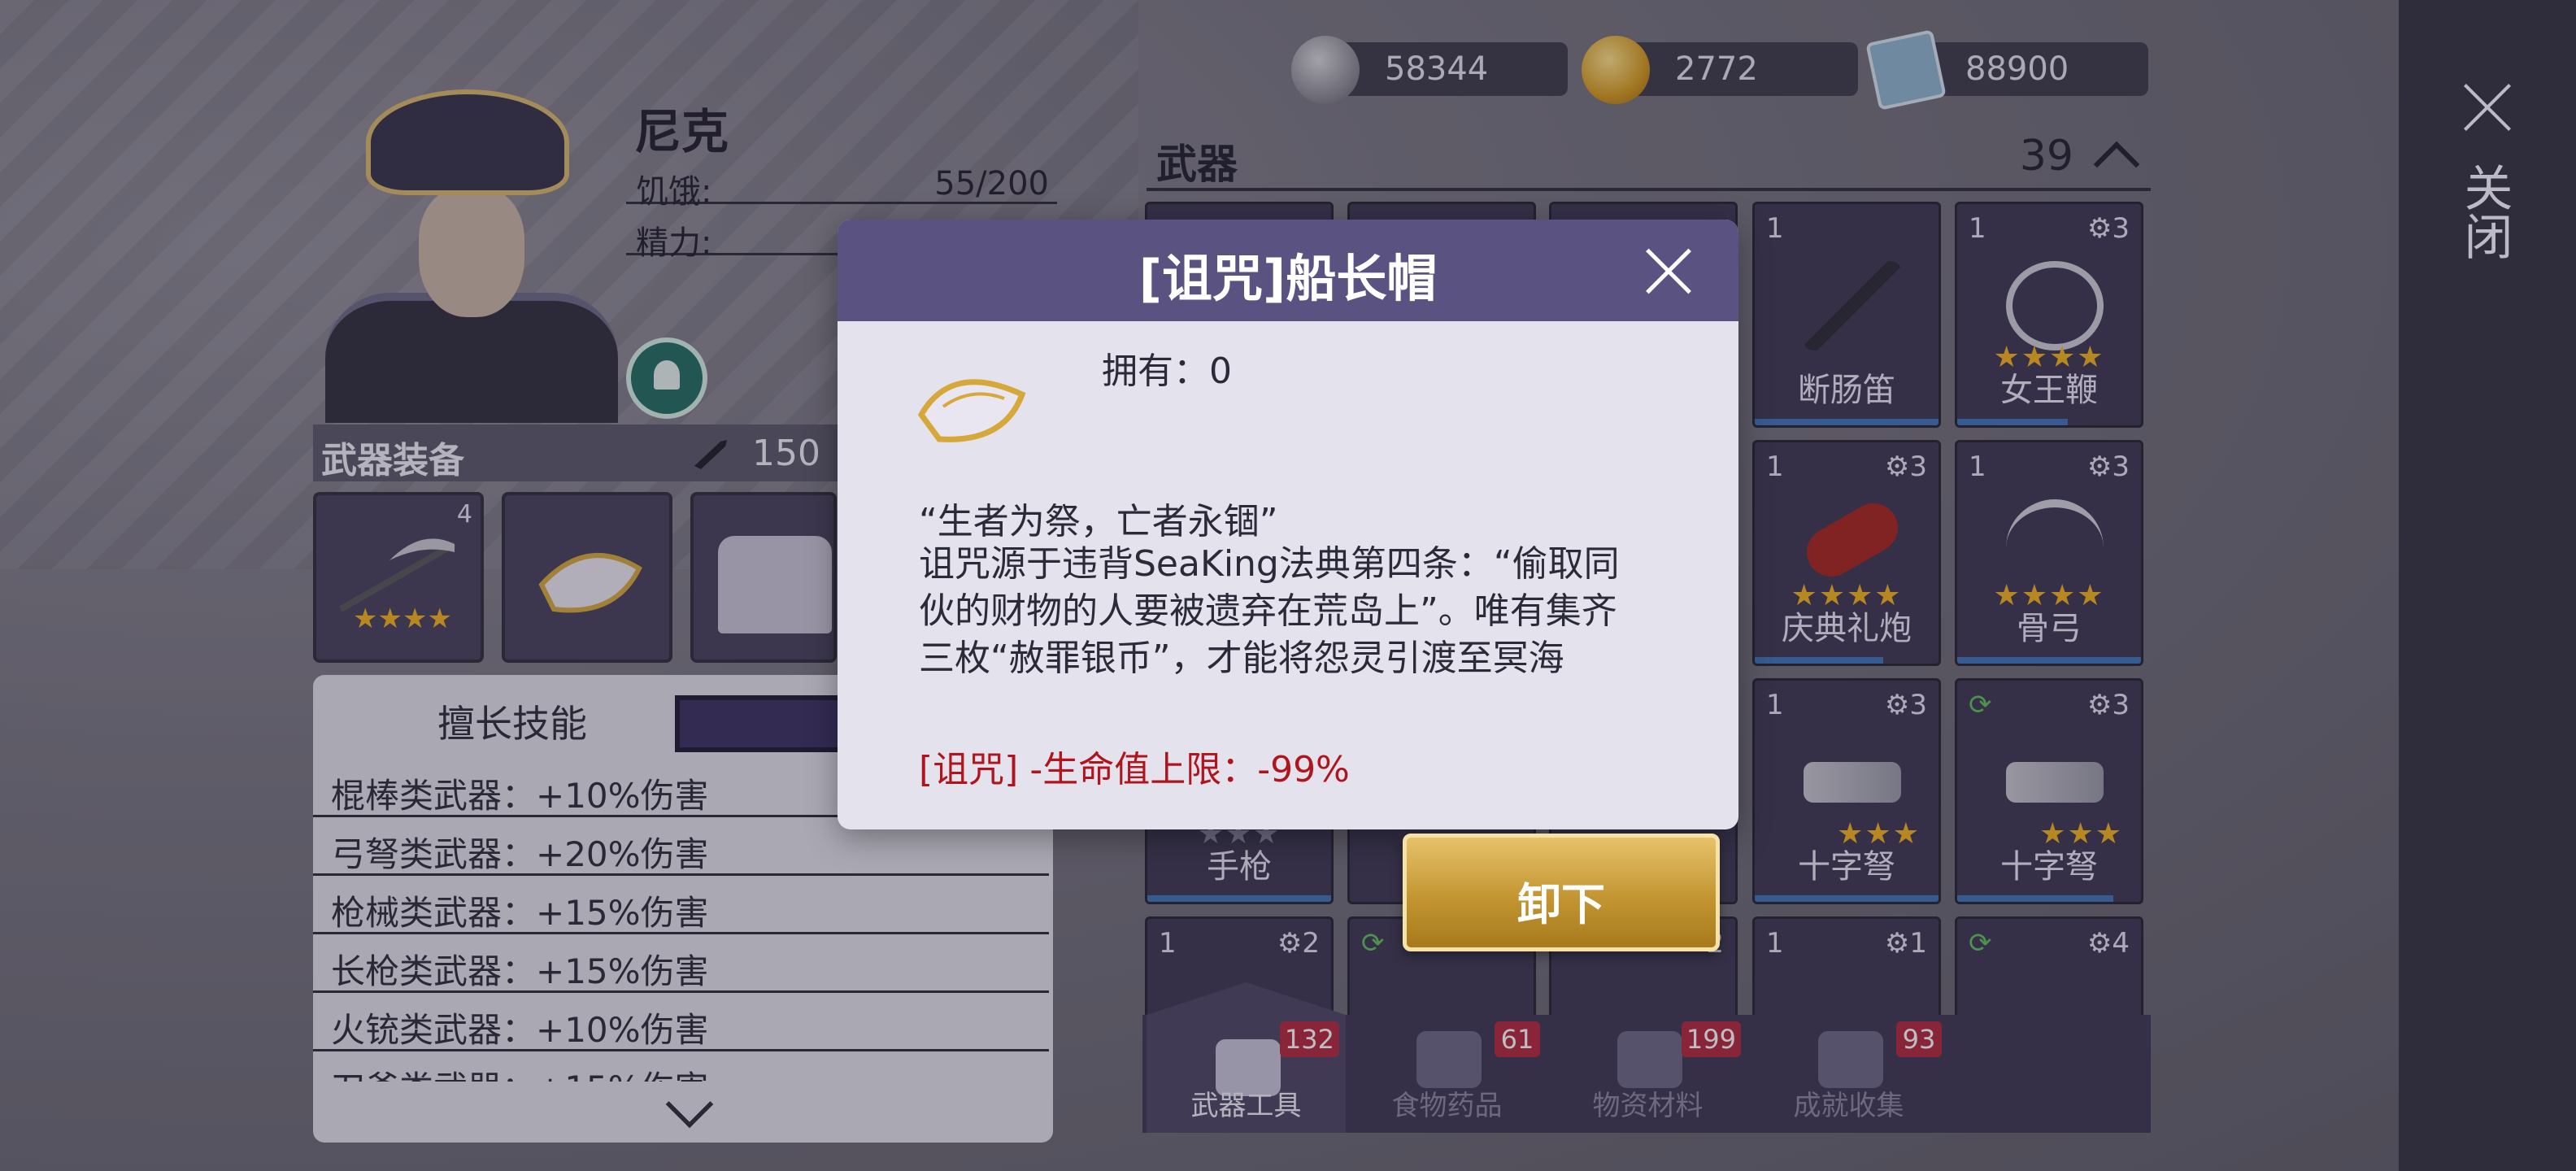 The image size is (2576, 1171). Describe the element at coordinates (972, 410) in the screenshot. I see `tricorn-hat-icon` at that location.